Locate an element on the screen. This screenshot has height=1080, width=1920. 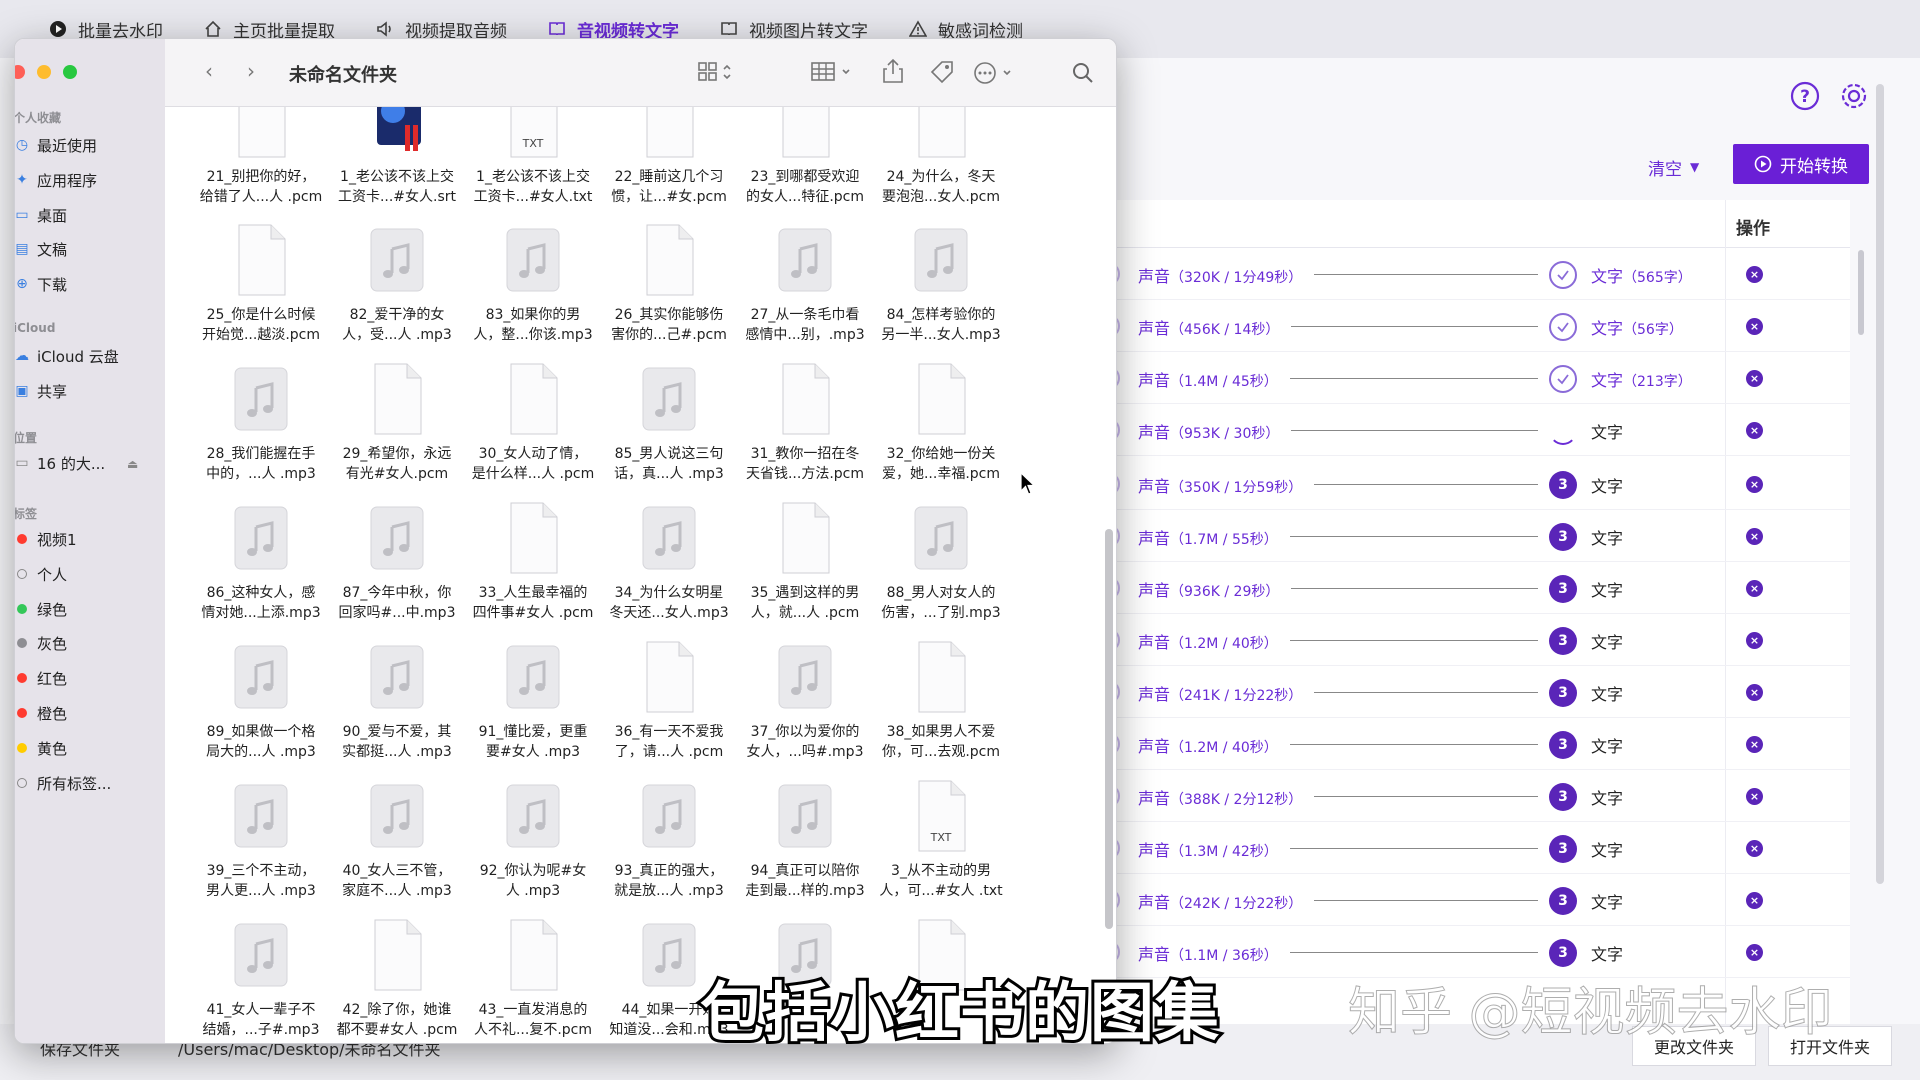
file-item: 89_如果做一个格 局大的...人 .mp3 is located at coordinates (261, 715).